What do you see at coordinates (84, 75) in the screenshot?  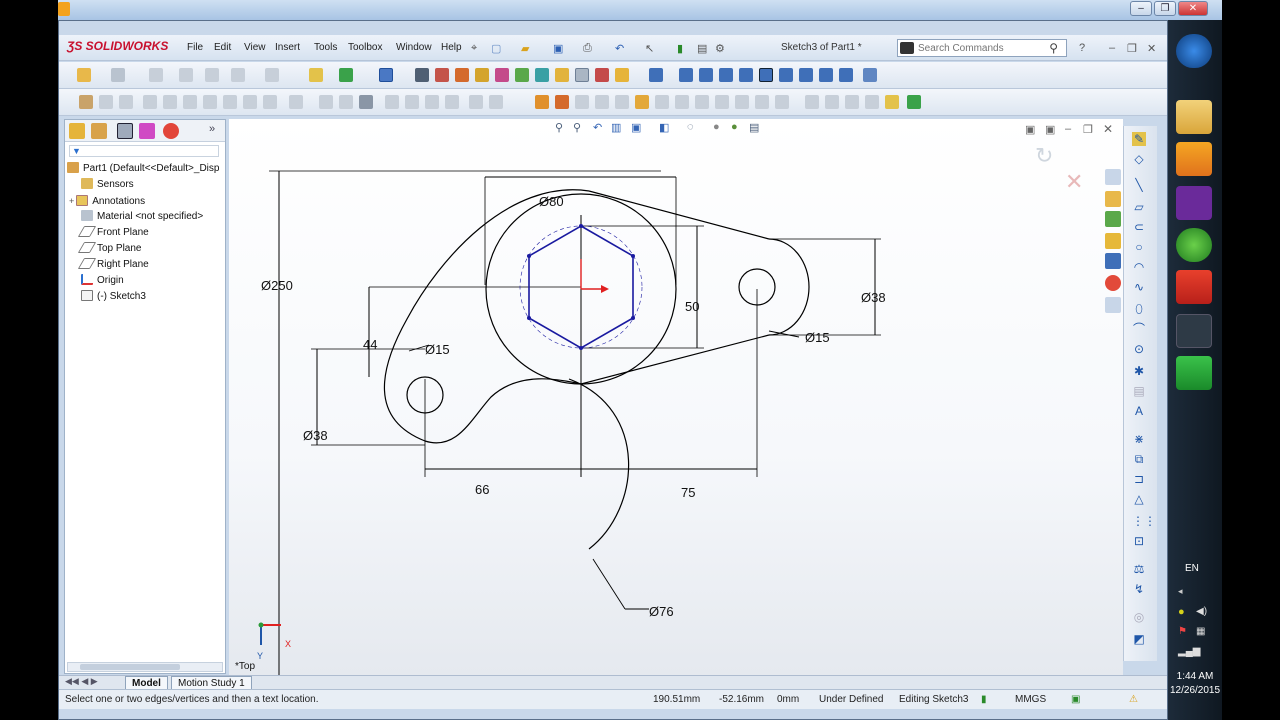 I see `sketch-icon` at bounding box center [84, 75].